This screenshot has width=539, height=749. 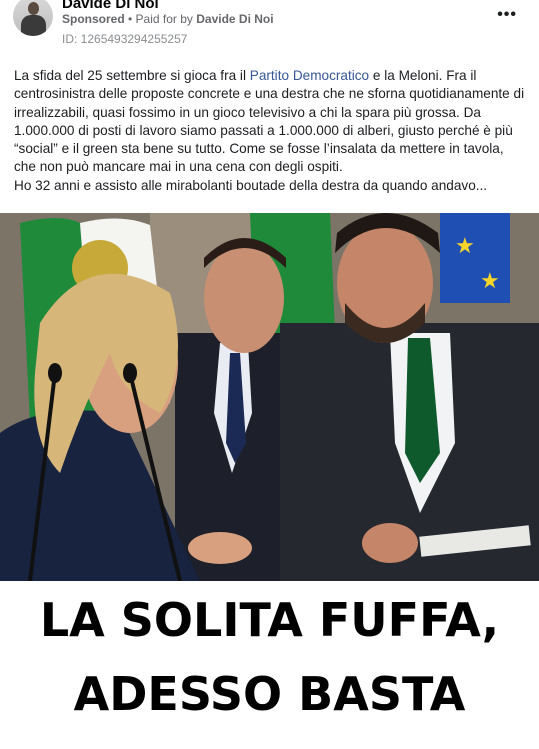 What do you see at coordinates (490, 281) in the screenshot?
I see `eu-star-2: ★` at bounding box center [490, 281].